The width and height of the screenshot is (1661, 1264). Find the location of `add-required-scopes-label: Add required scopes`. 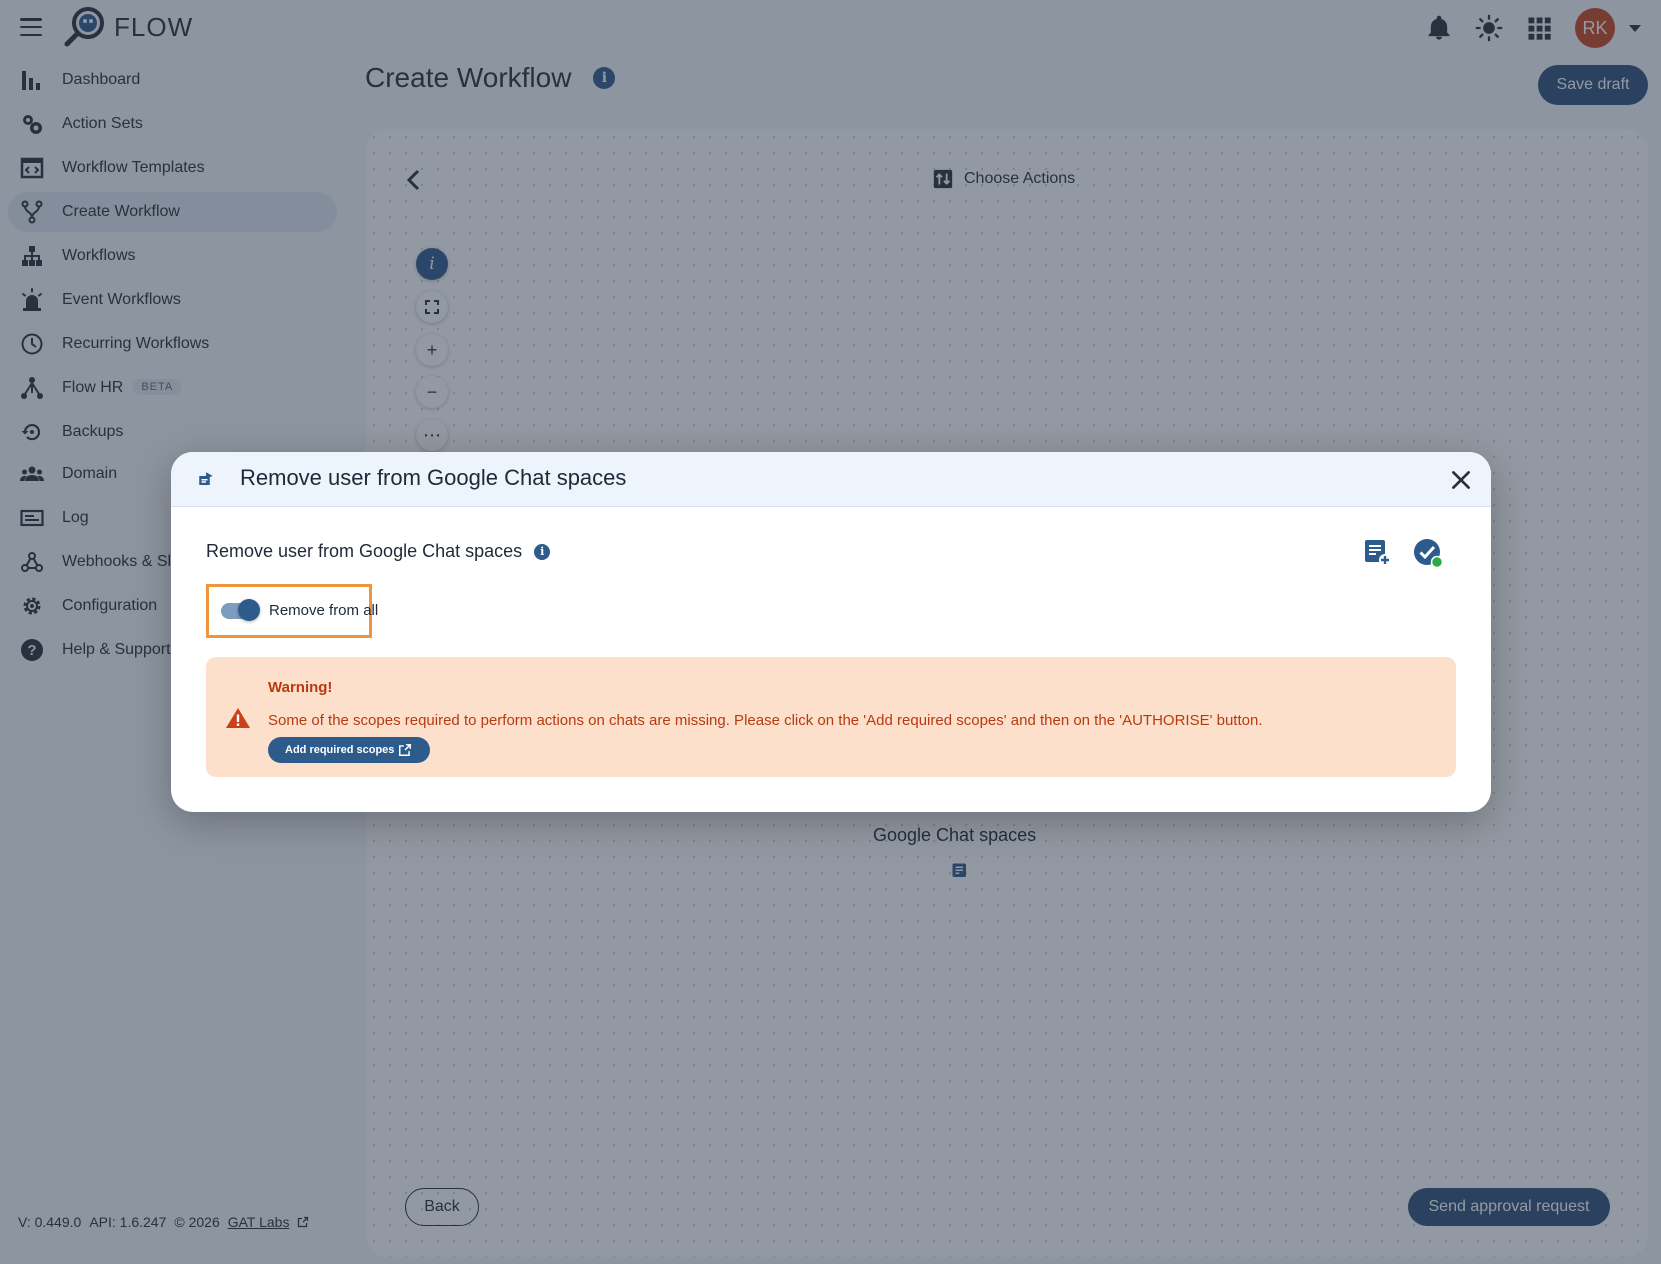

add-required-scopes-label: Add required scopes is located at coordinates (340, 750).